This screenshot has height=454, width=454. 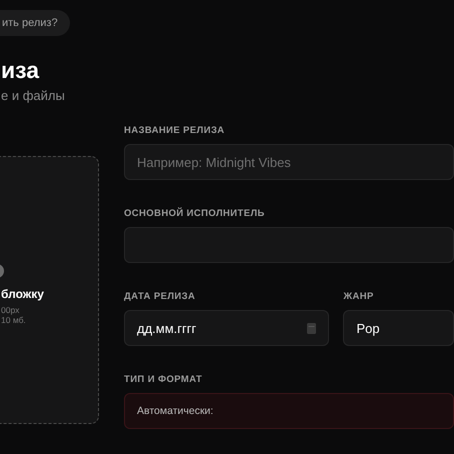 What do you see at coordinates (160, 296) in the screenshot?
I see `field-label: ДАТА РЕЛИЗА` at bounding box center [160, 296].